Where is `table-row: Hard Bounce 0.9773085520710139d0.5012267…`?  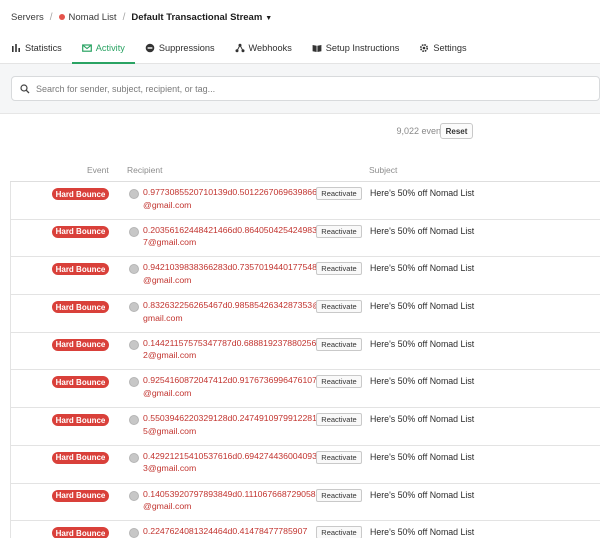
table-row: Hard Bounce 0.9773085520710139d0.5012267… is located at coordinates (305, 201).